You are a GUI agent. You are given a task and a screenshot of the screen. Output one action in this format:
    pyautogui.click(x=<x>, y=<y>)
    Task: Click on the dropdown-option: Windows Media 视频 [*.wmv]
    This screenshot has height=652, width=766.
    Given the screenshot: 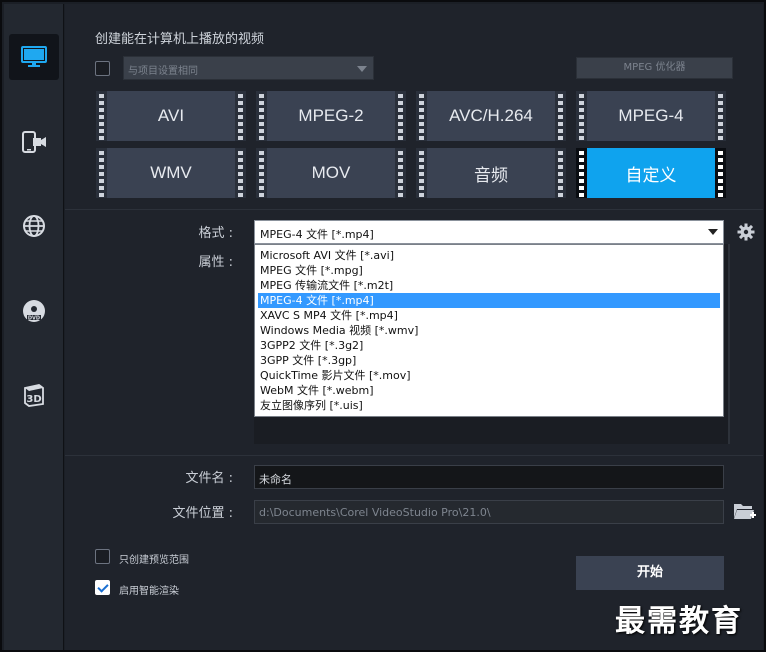 What is the action you would take?
    pyautogui.click(x=489, y=330)
    